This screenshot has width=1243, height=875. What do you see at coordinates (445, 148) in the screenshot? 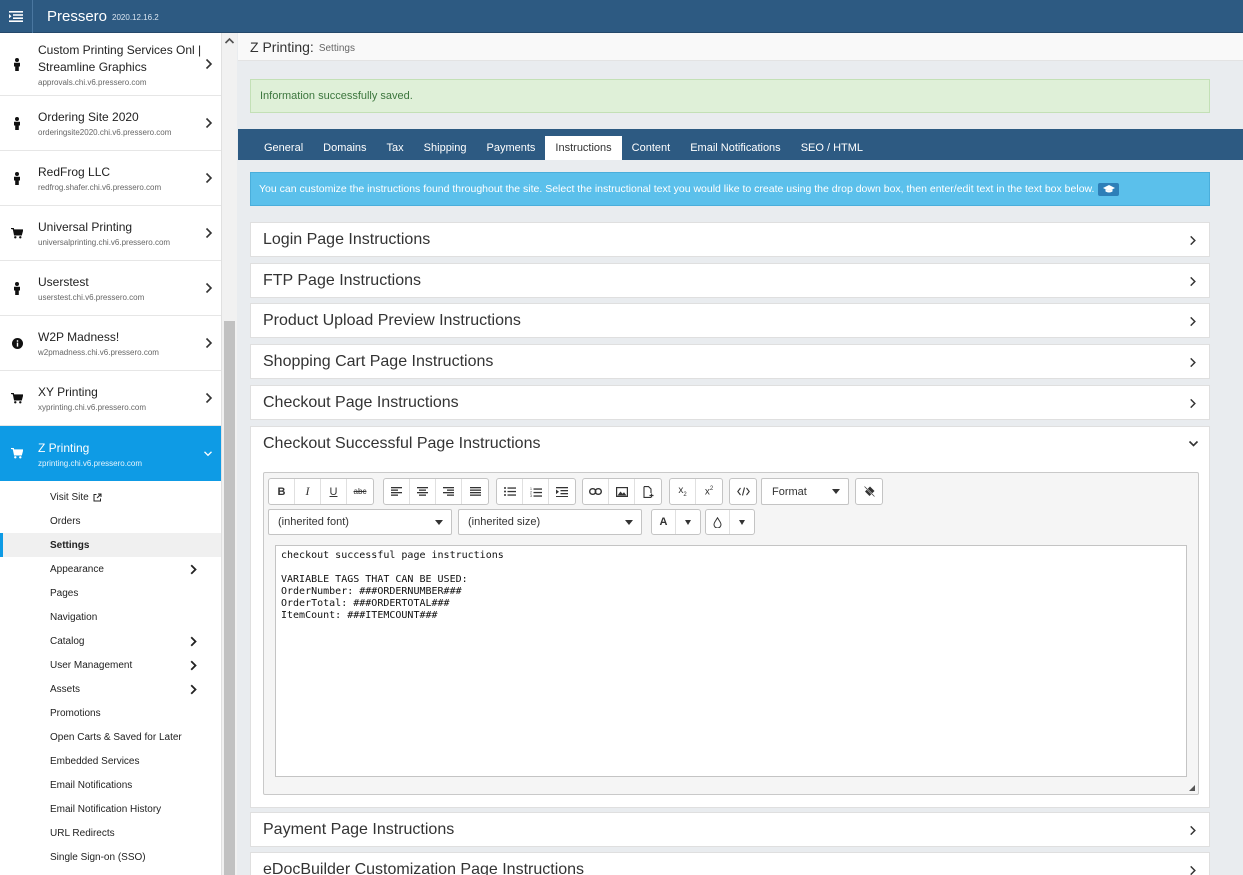
I see `tab-shipping: Shipping` at bounding box center [445, 148].